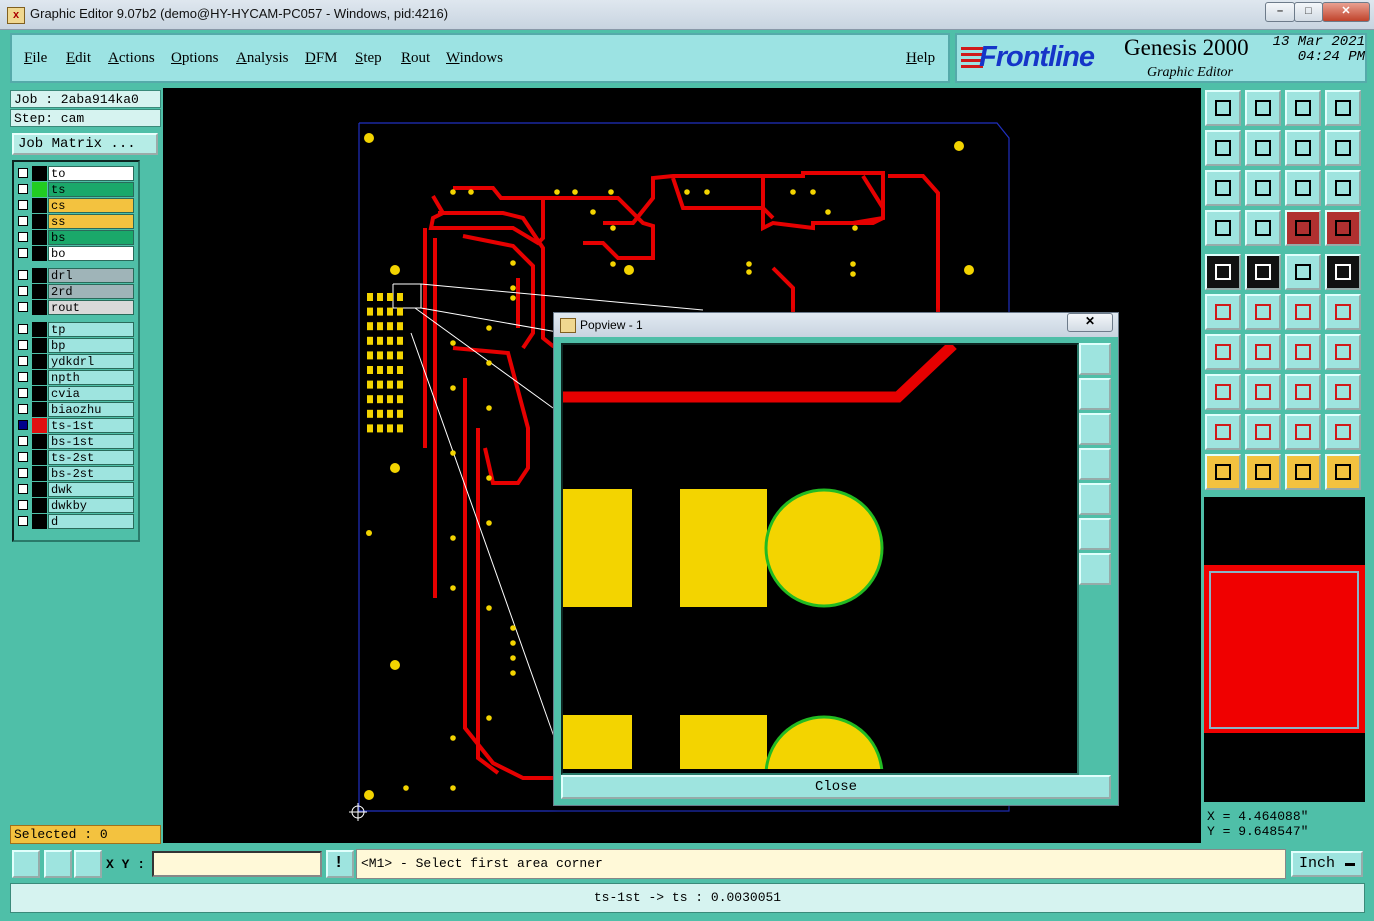 The width and height of the screenshot is (1374, 921). I want to click on xy-input, so click(237, 864).